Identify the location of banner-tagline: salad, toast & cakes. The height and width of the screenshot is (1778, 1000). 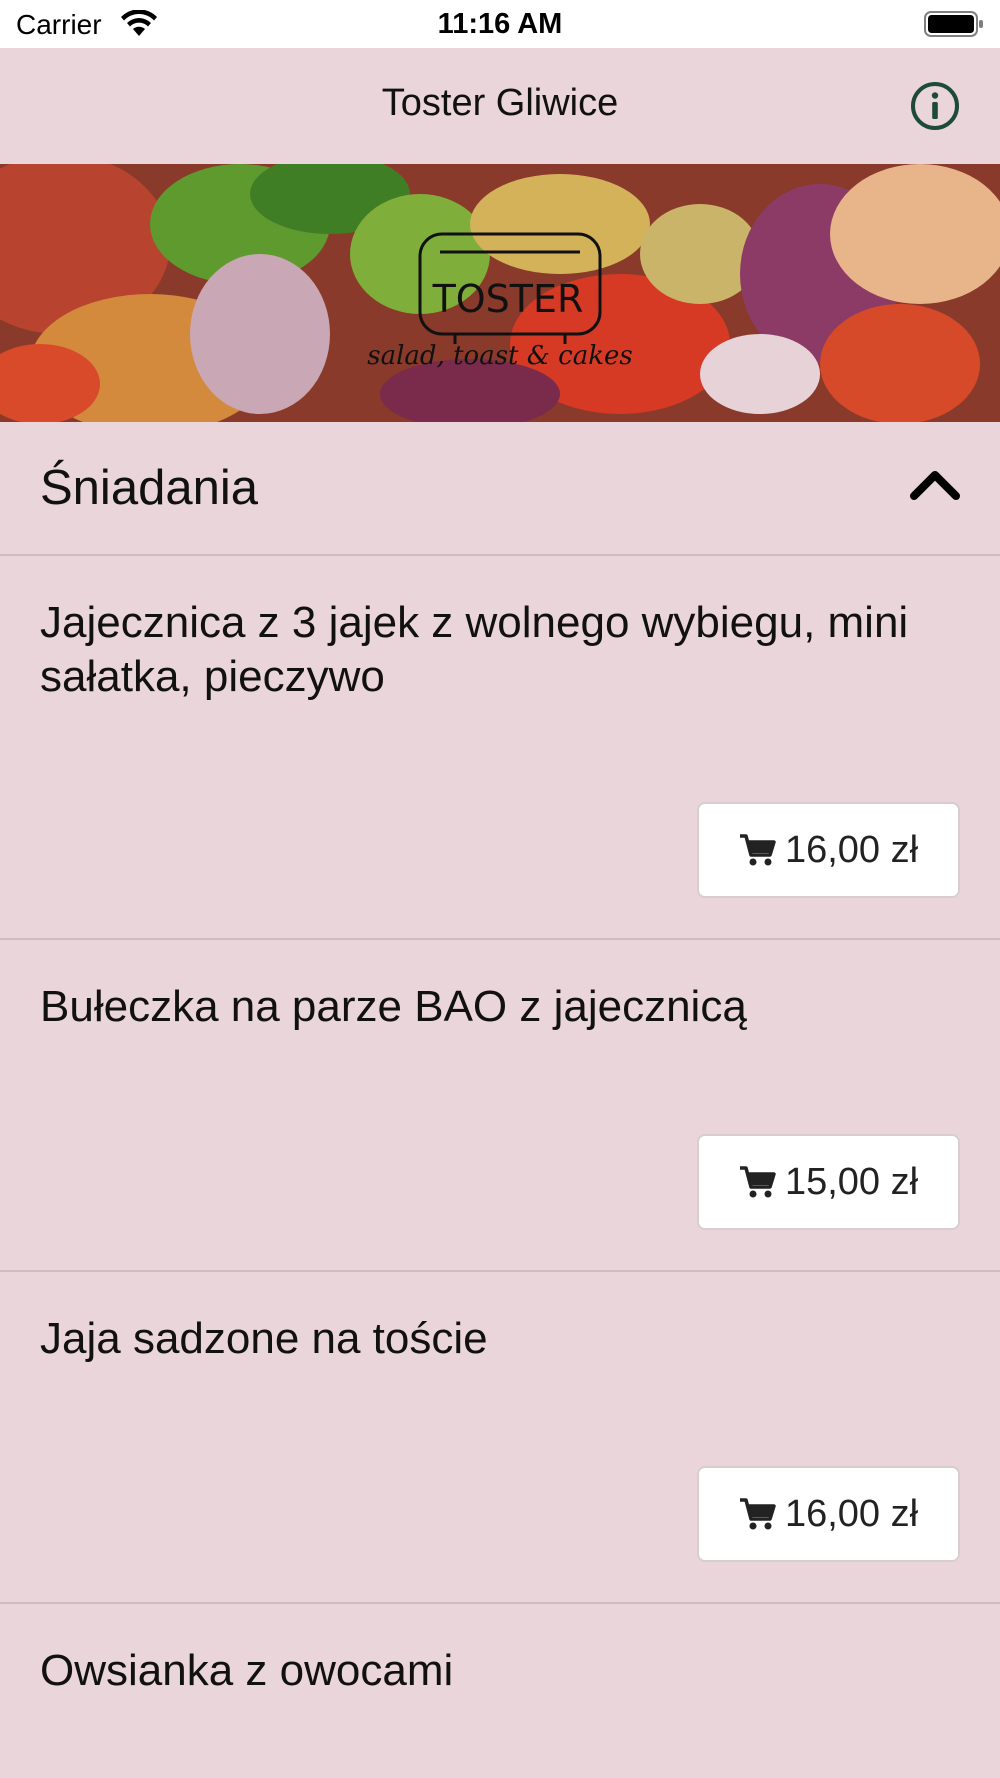
(499, 356).